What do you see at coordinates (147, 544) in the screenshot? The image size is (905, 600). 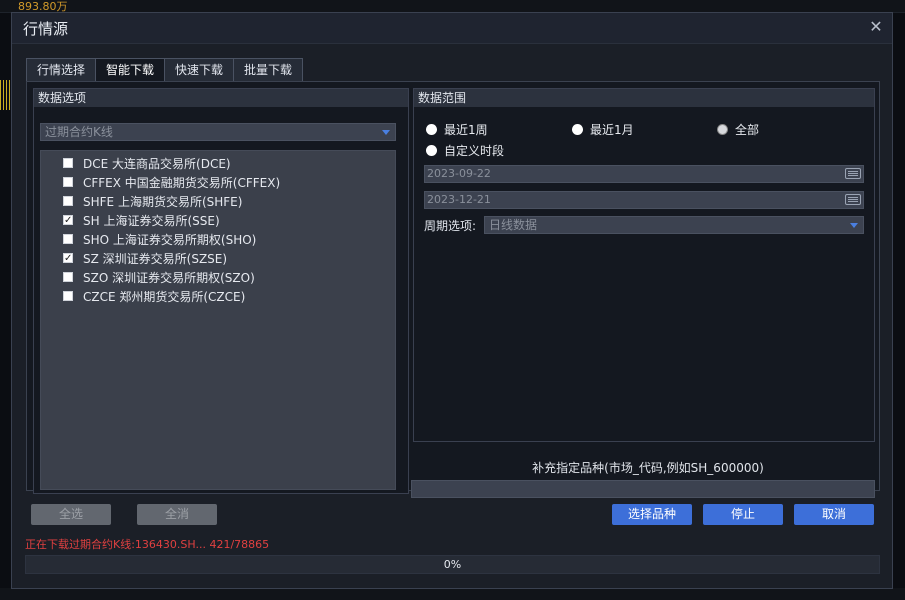 I see `download-status-text: 正在下载过期合约K线:136430.SH... 421/78865` at bounding box center [147, 544].